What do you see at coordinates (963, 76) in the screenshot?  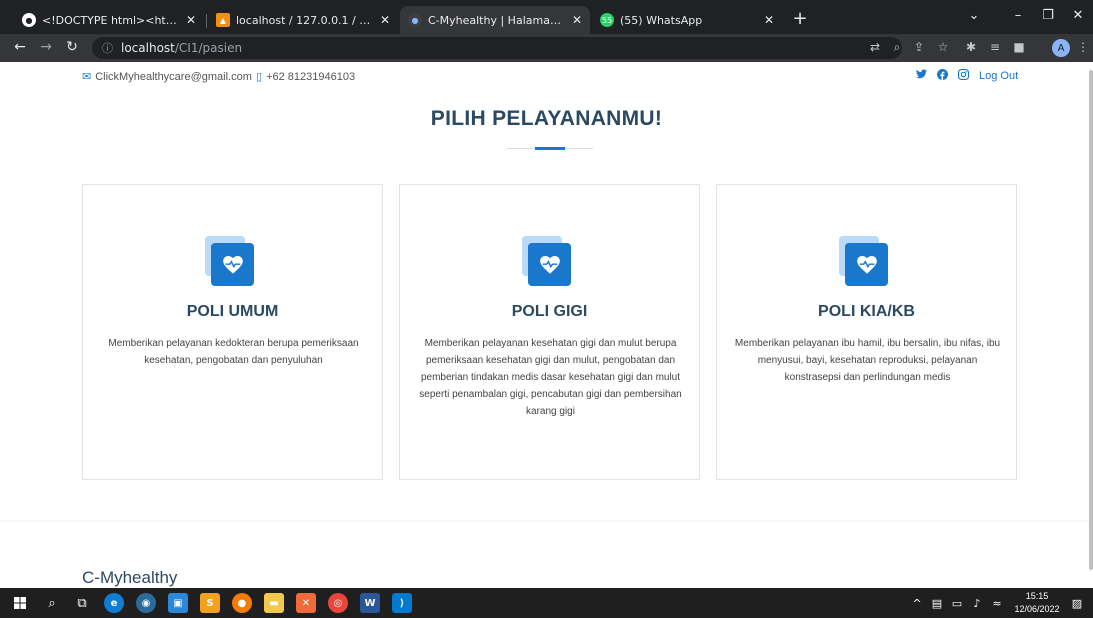 I see `instagram-icon` at bounding box center [963, 76].